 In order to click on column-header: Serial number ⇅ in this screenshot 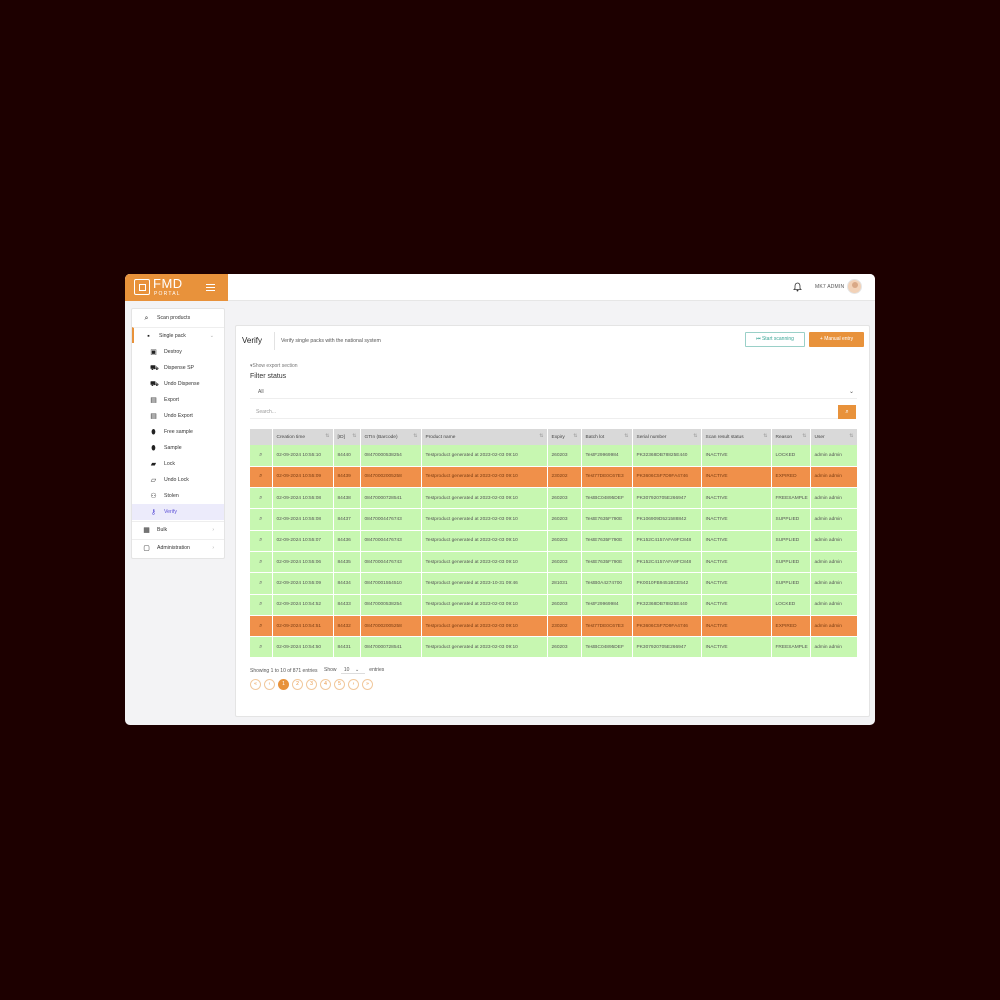, I will do `click(667, 437)`.